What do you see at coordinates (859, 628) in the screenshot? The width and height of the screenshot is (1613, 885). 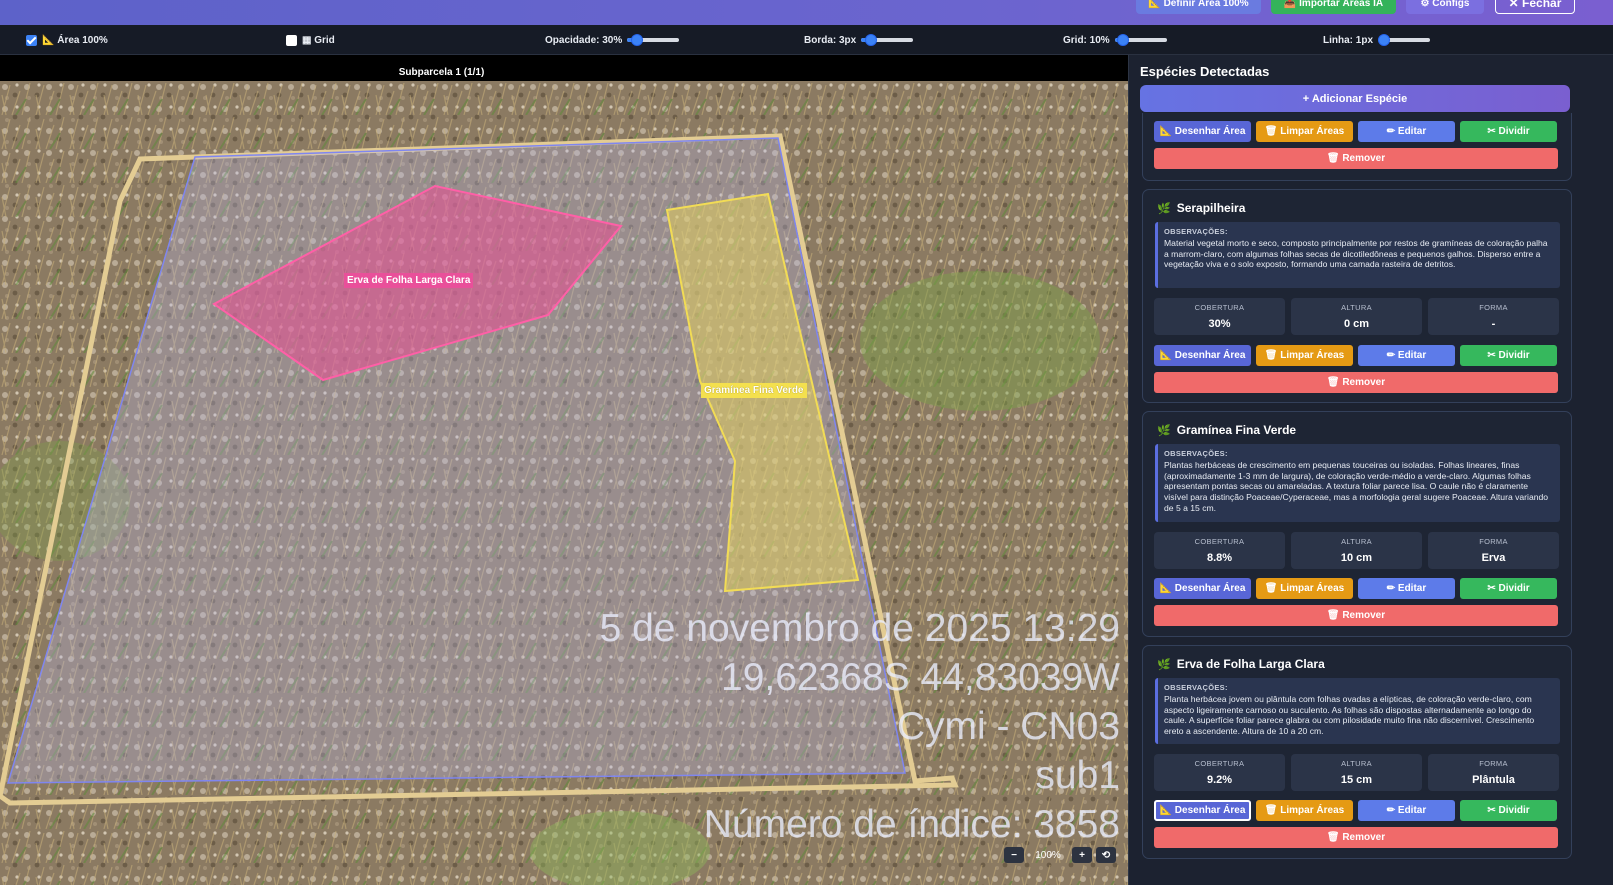 I see `photo-timestamp: 5 de novembro de 2025 13:29` at bounding box center [859, 628].